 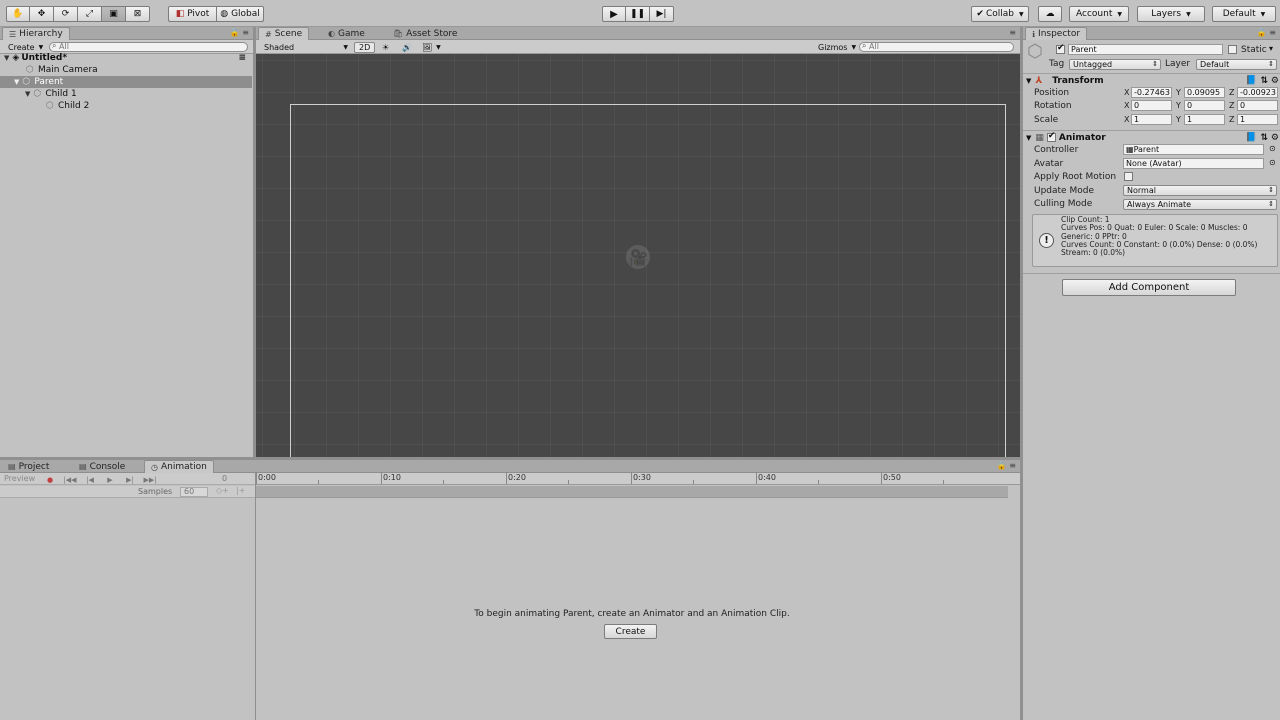 I want to click on record-button: ●, so click(x=50, y=479).